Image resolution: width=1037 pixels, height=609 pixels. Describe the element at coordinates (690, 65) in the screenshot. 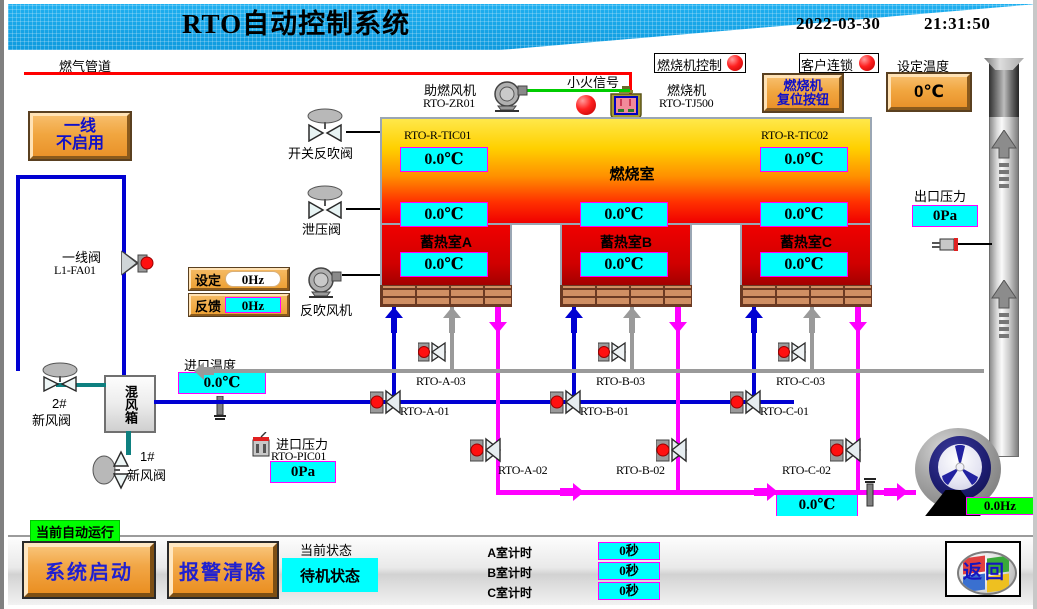

I see `burner-control-label: 燃烧机控制` at that location.